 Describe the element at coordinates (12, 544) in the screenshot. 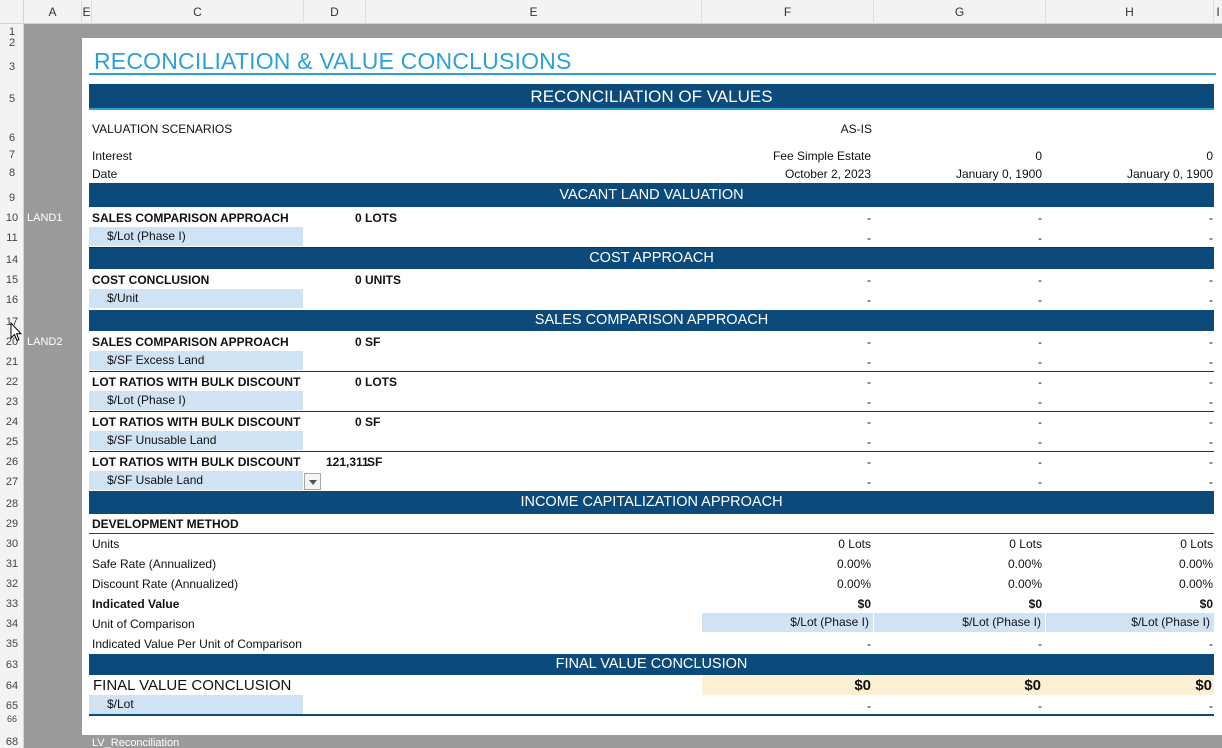

I see `row-header: 30` at that location.